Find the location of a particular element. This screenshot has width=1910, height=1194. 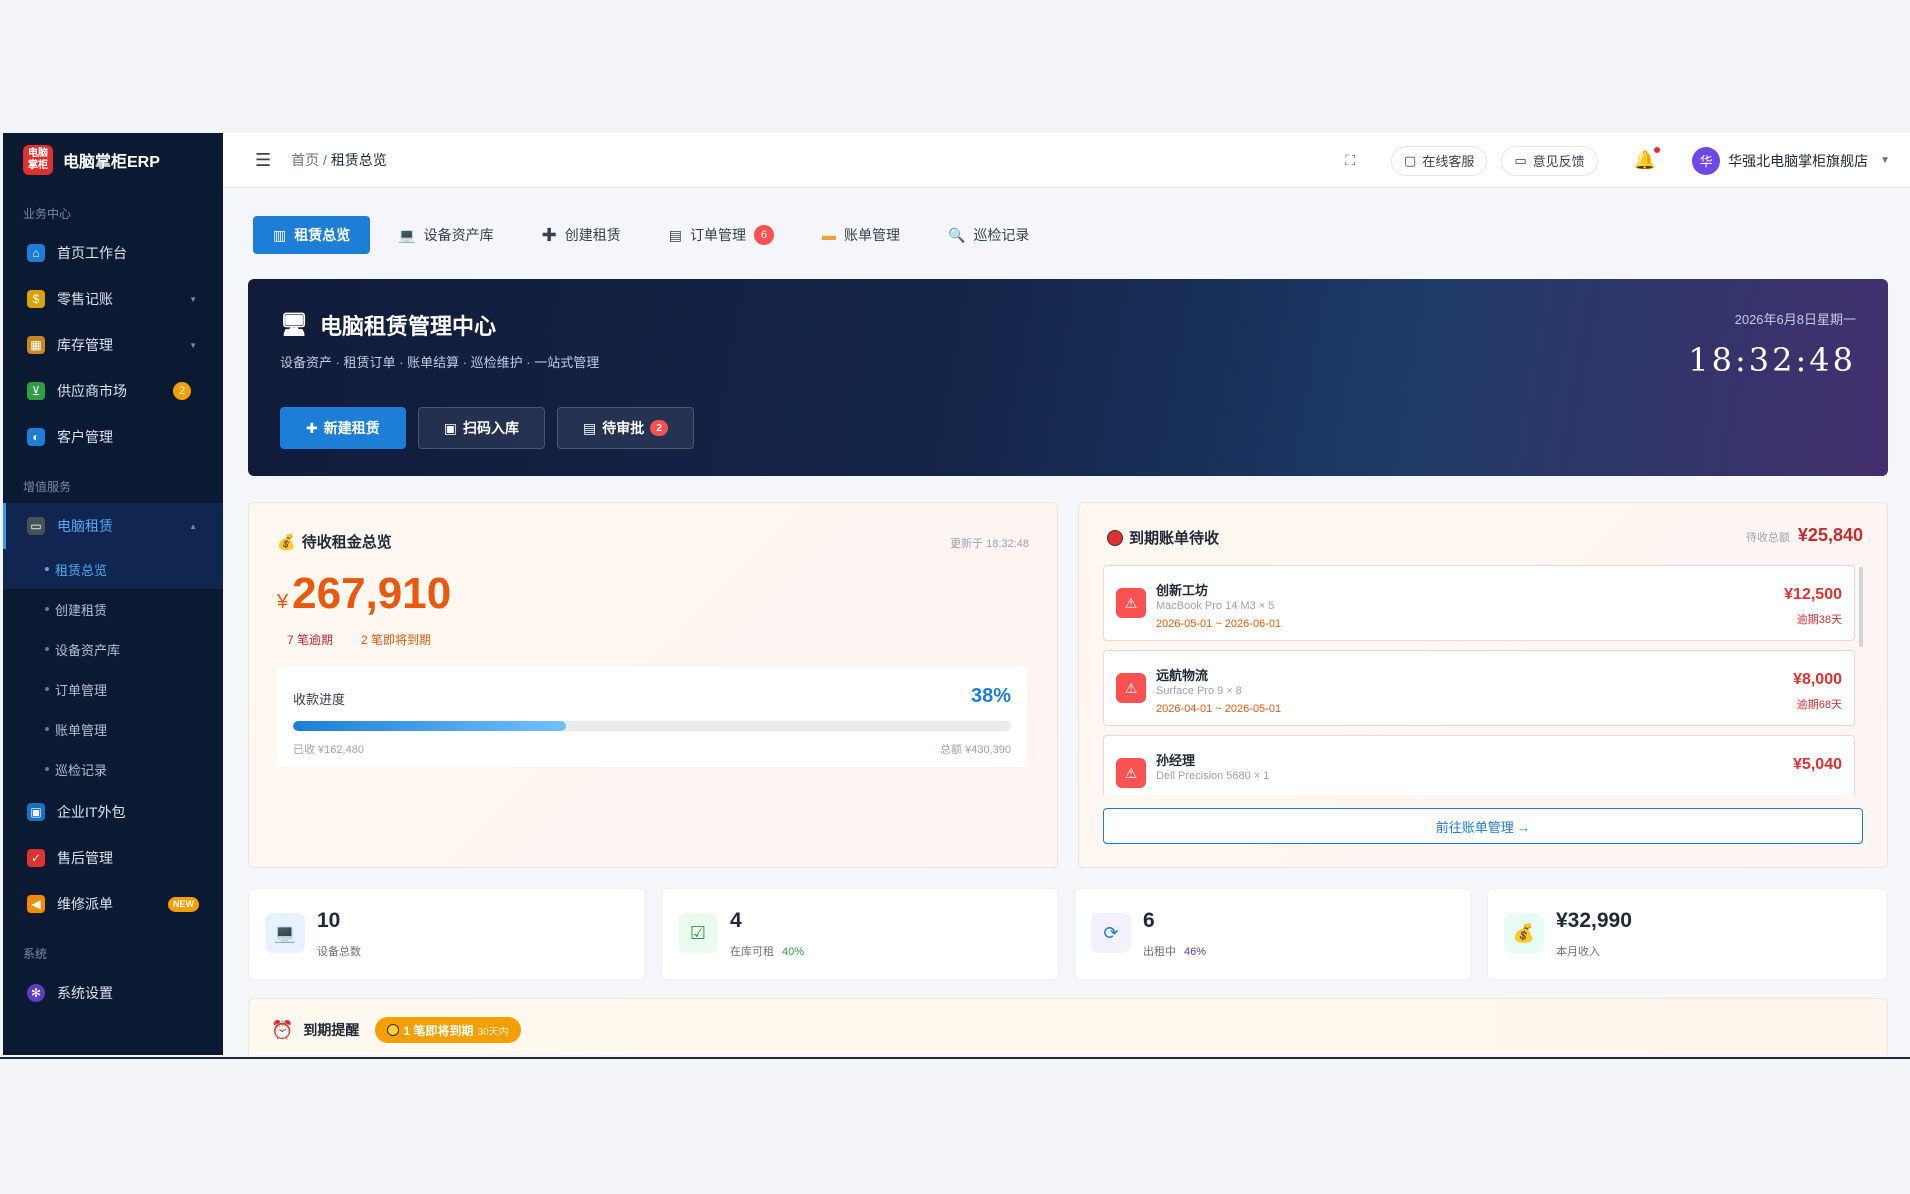

stat-percent: 46% is located at coordinates (1195, 952).